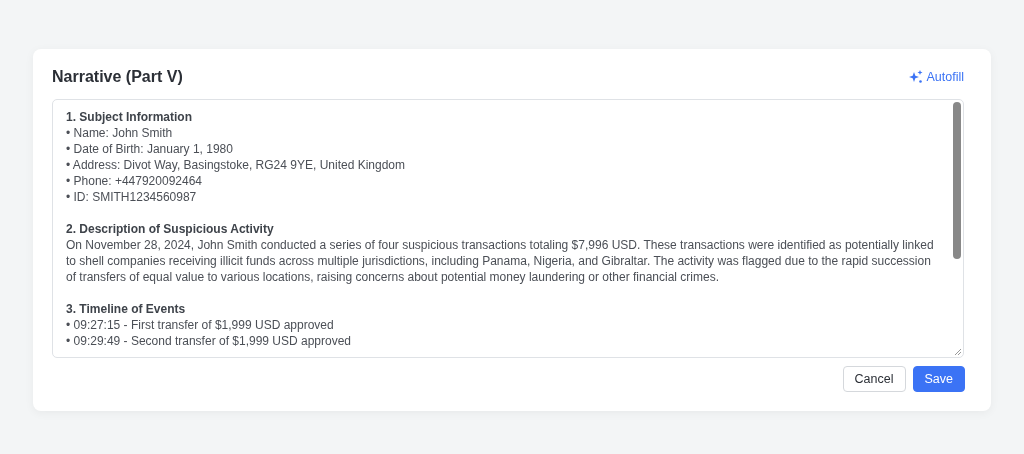 This screenshot has height=454, width=1024. What do you see at coordinates (957, 180) in the screenshot?
I see `scrollbar-thumb` at bounding box center [957, 180].